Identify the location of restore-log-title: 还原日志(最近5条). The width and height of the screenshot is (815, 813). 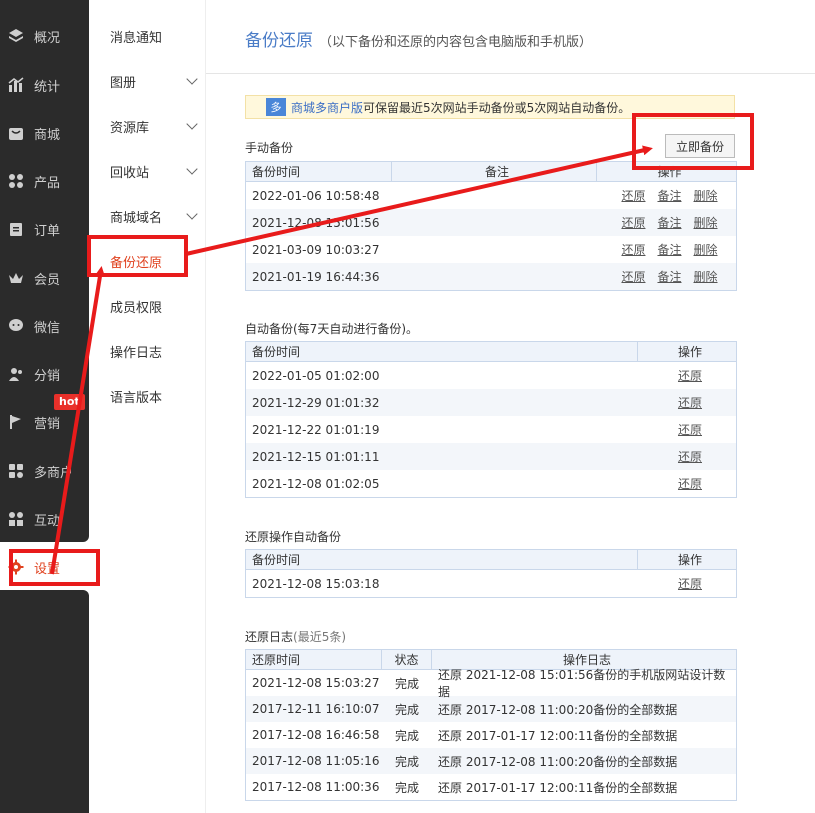
(295, 636).